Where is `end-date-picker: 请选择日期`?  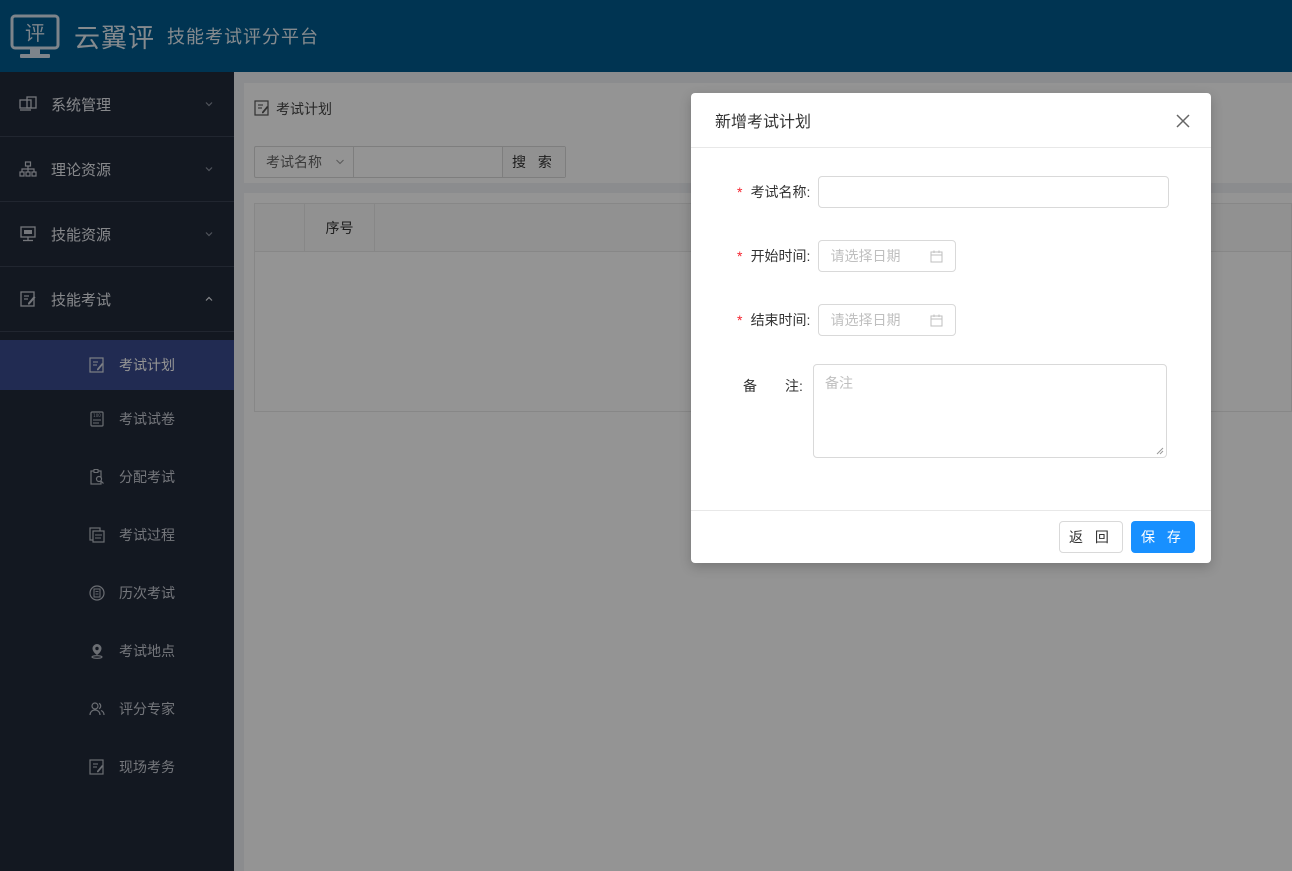
end-date-picker: 请选择日期 is located at coordinates (887, 320).